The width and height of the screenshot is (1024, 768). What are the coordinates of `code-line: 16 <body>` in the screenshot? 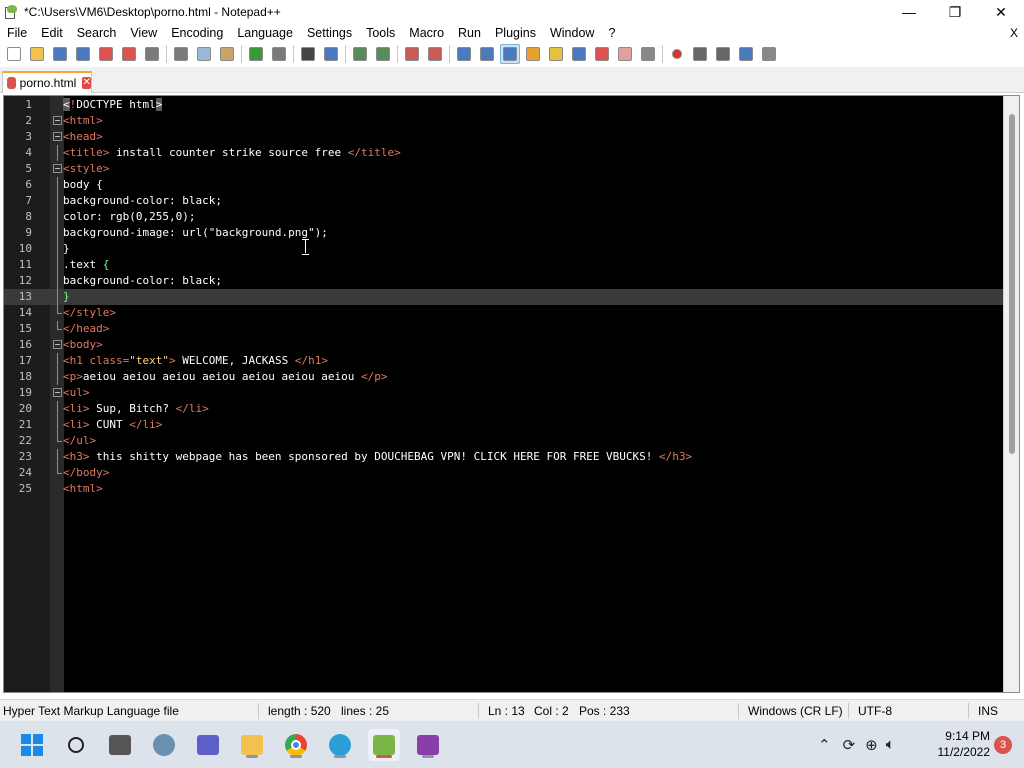 It's located at (504, 345).